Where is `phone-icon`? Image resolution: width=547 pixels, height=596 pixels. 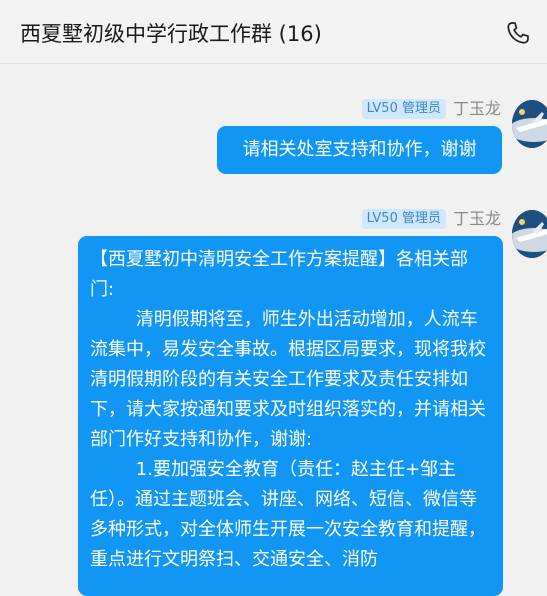 phone-icon is located at coordinates (518, 33).